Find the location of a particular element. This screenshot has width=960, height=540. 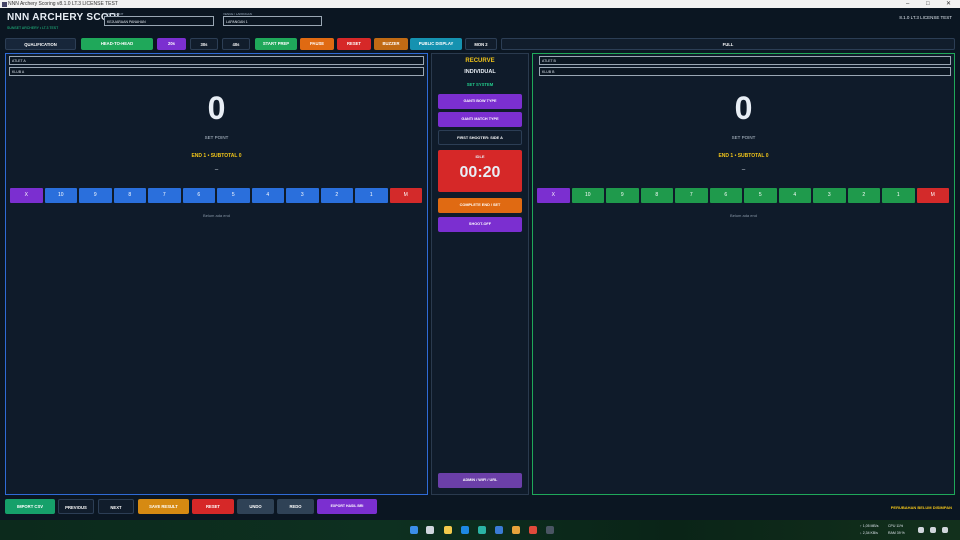

minimize-icon: – is located at coordinates (907, 4).